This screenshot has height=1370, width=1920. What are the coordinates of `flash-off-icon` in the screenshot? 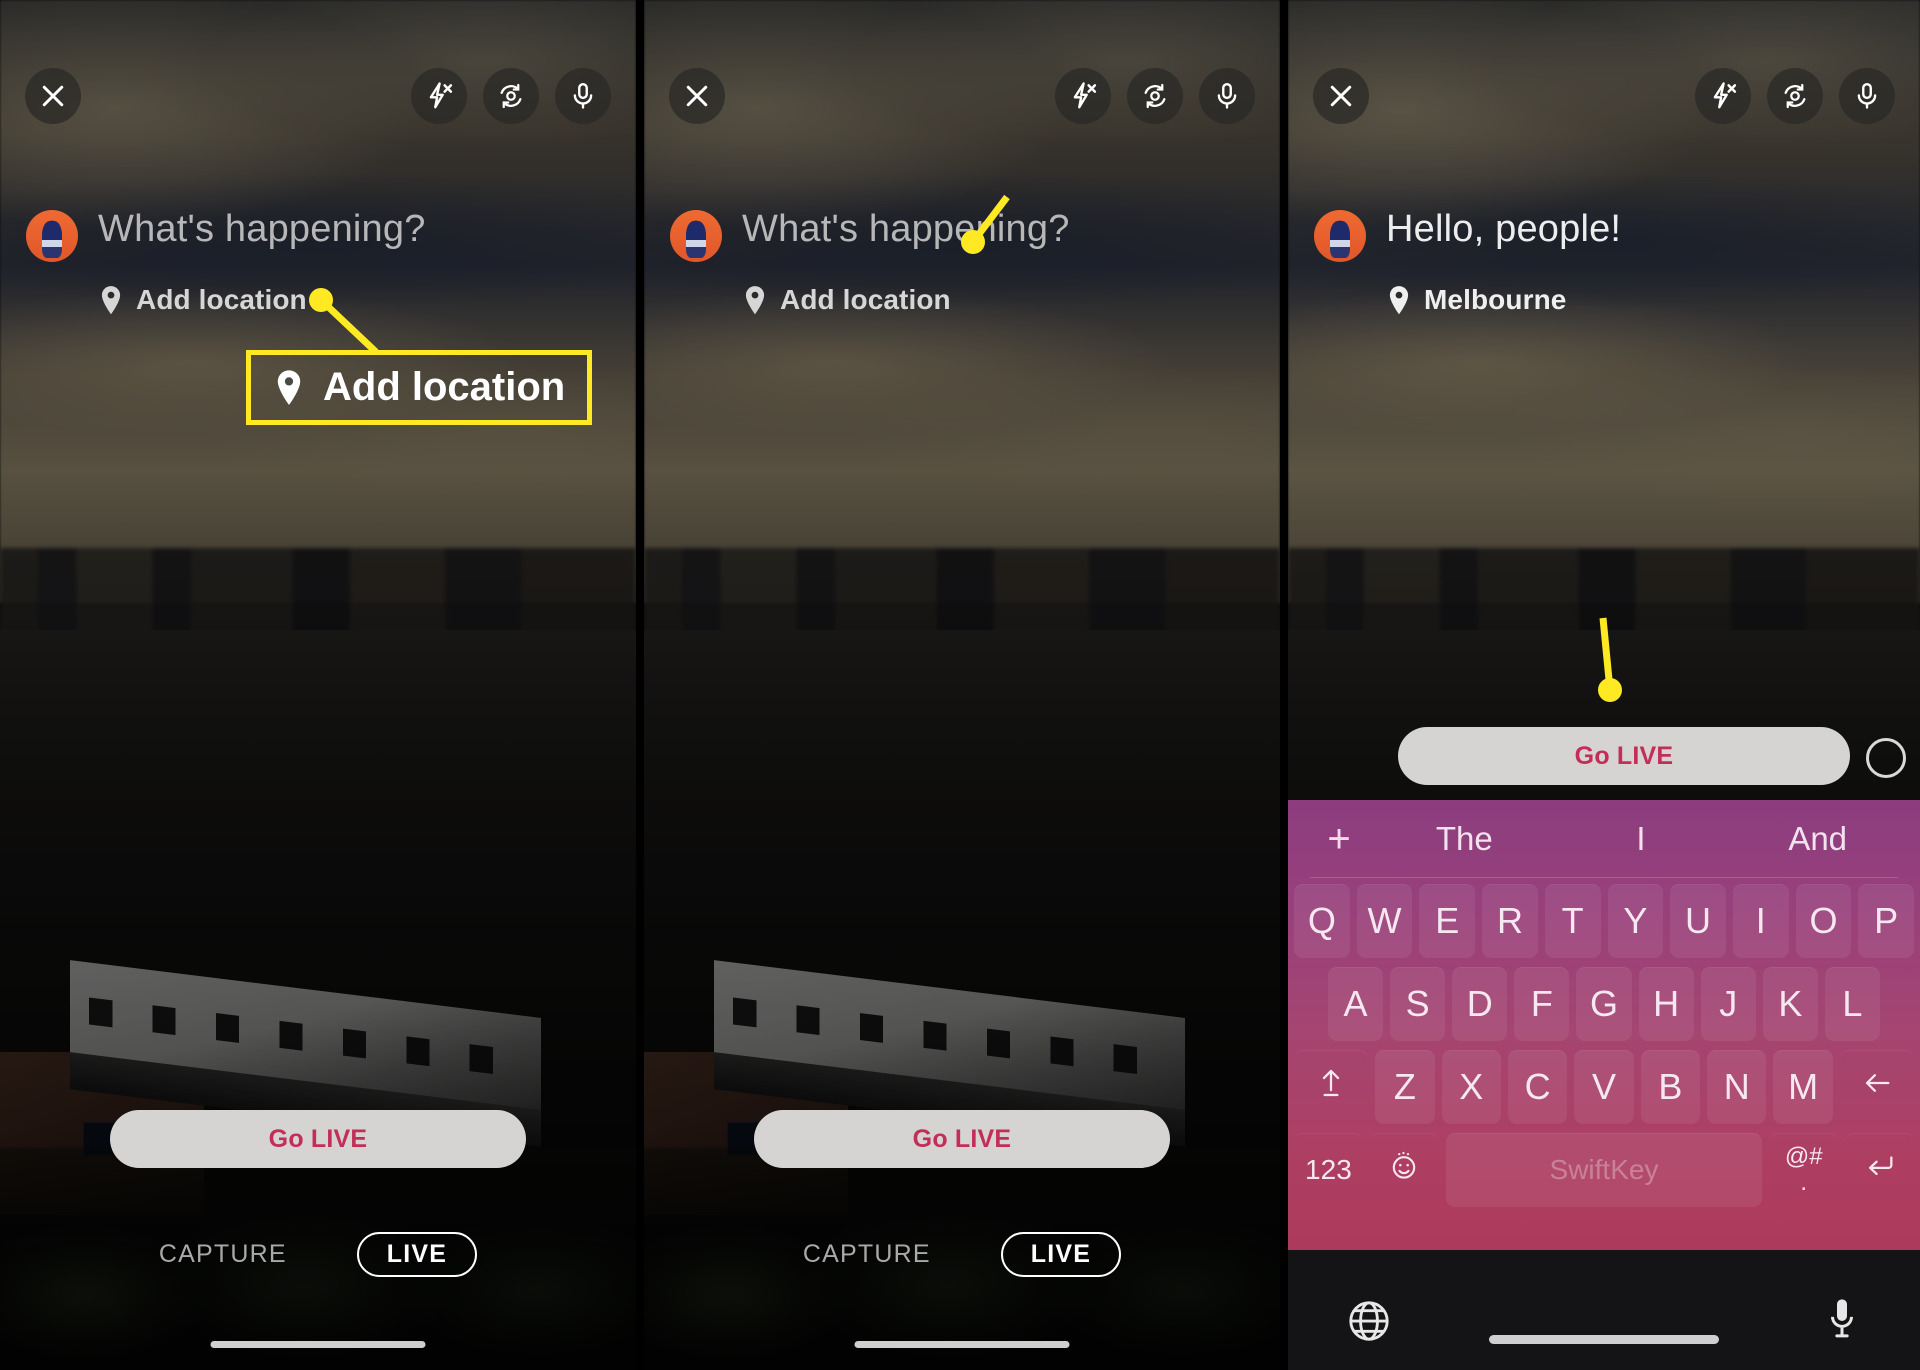 It's located at (1723, 96).